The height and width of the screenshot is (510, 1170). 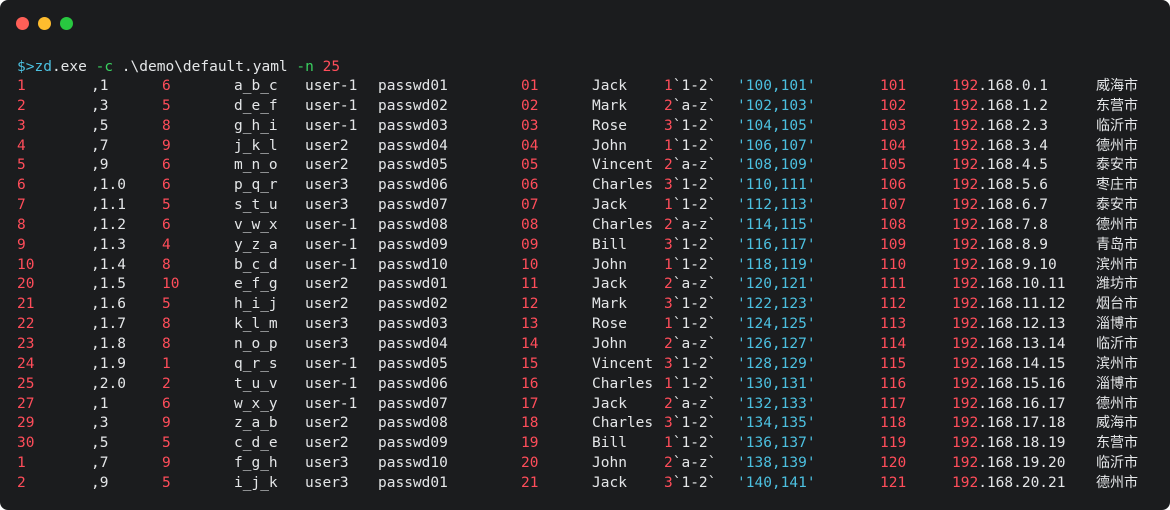 I want to click on id-cell: 10, so click(x=26, y=264).